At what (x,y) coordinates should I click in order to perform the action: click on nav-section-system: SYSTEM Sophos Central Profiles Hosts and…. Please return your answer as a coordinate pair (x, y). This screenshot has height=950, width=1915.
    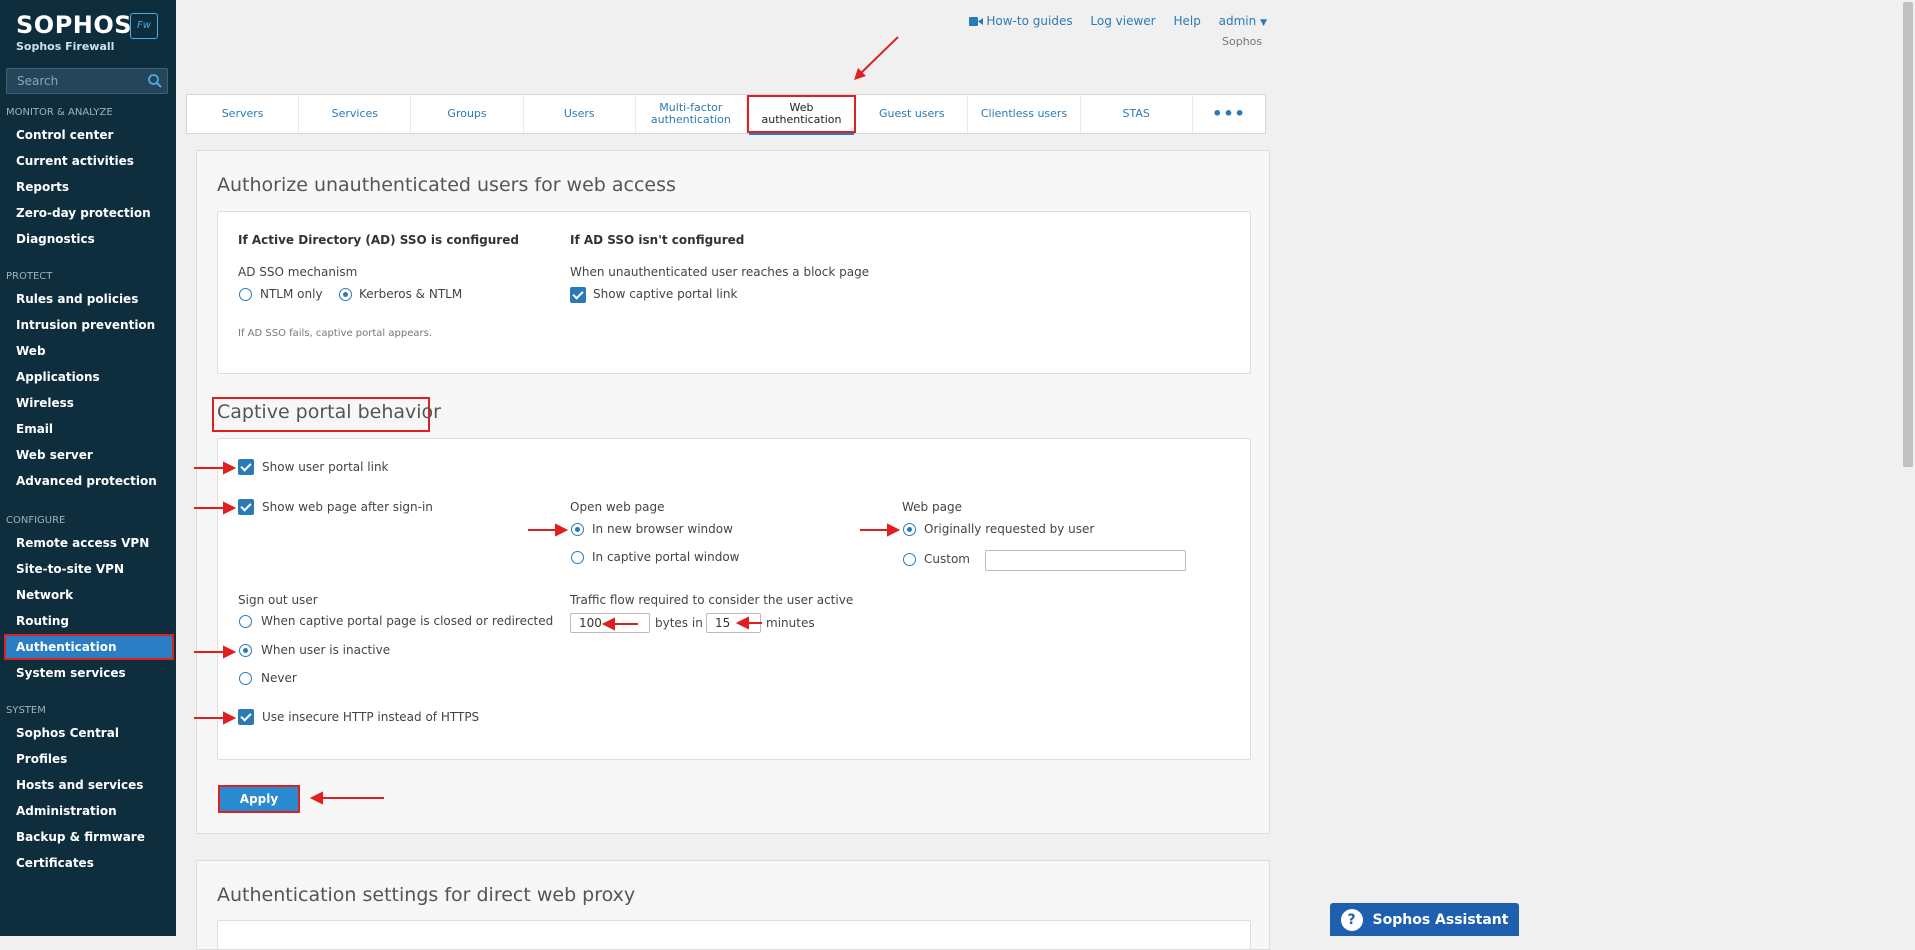
    Looking at the image, I should click on (88, 789).